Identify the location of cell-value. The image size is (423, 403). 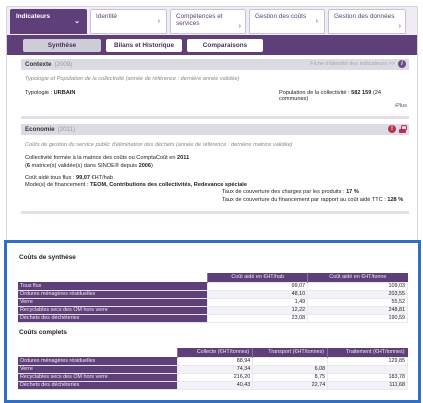
(290, 361).